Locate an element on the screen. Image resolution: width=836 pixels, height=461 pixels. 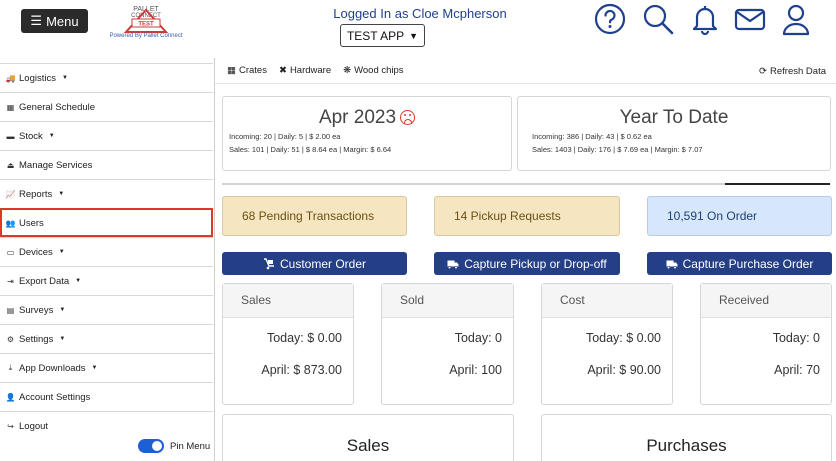
on-order-label: 10,591 On Order is located at coordinates (712, 216).